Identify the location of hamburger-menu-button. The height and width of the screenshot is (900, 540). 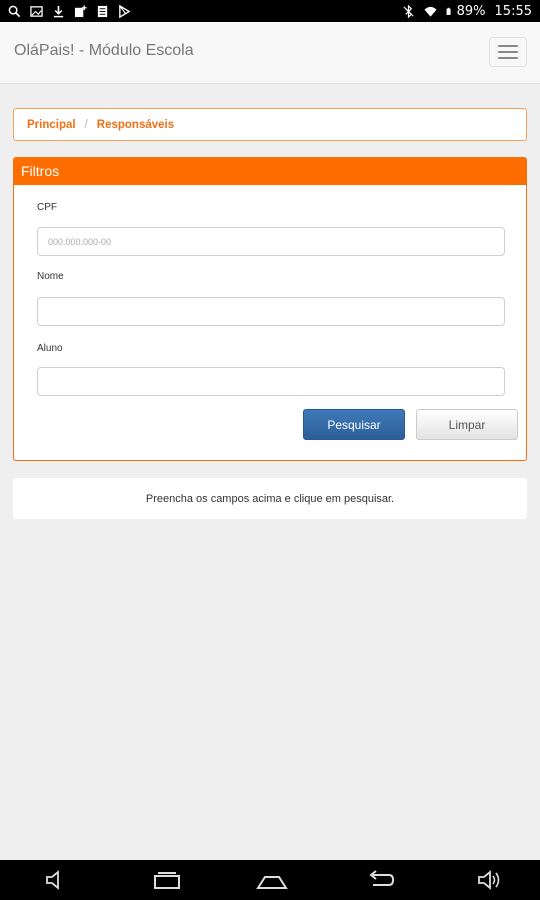
(508, 52).